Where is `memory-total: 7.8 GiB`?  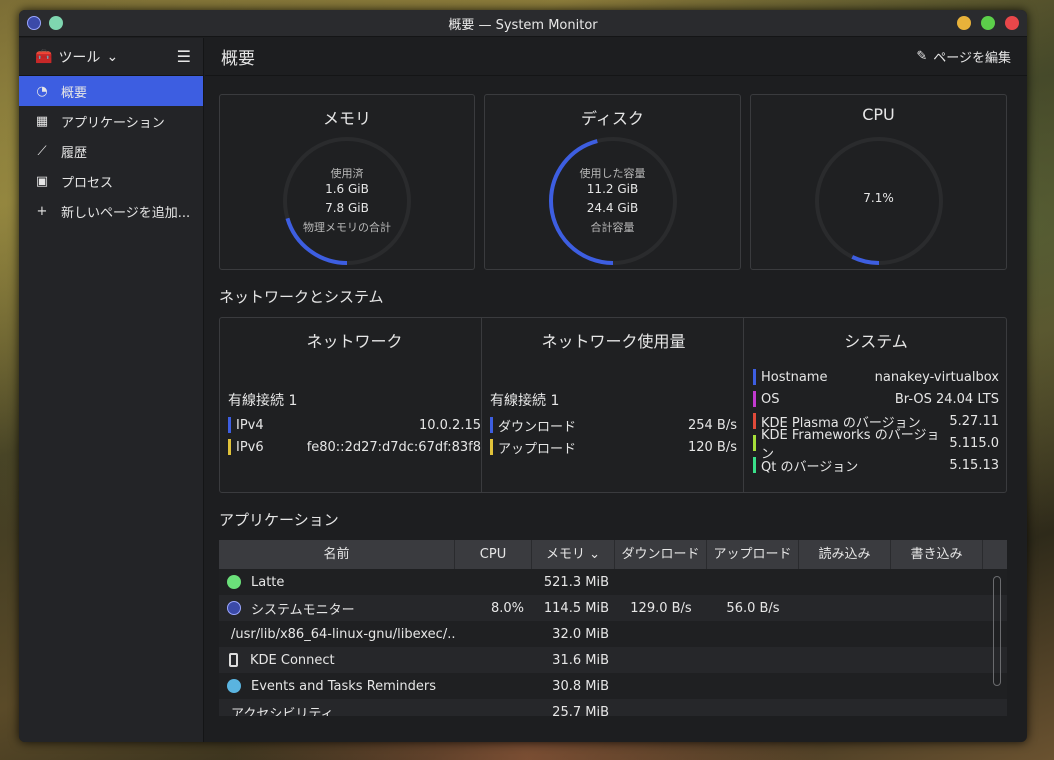
memory-total: 7.8 GiB is located at coordinates (347, 208).